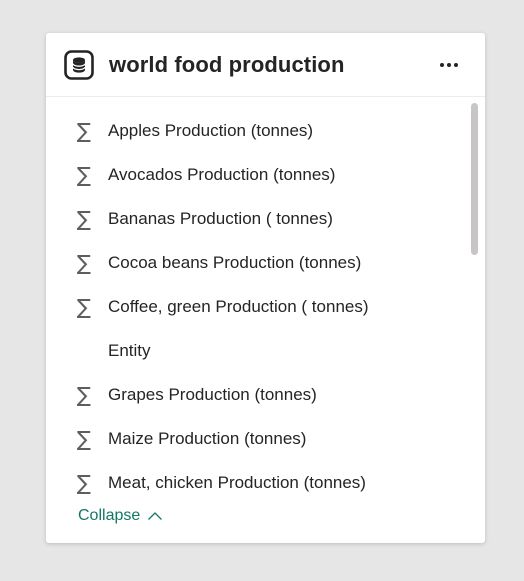 This screenshot has height=581, width=524. Describe the element at coordinates (155, 516) in the screenshot. I see `chevron-up-icon` at that location.